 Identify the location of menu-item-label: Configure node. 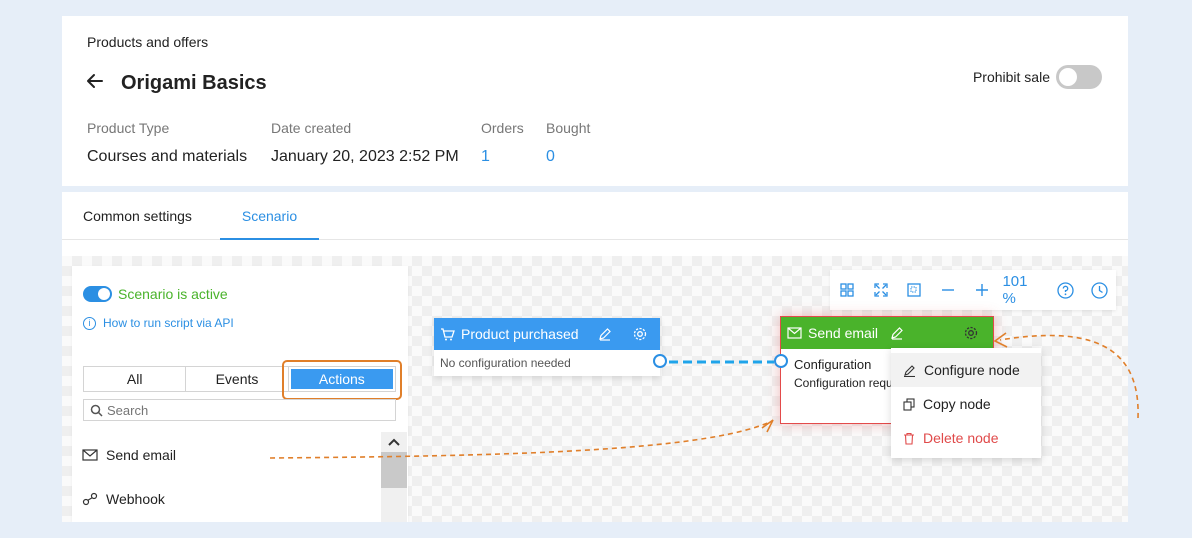
(972, 370).